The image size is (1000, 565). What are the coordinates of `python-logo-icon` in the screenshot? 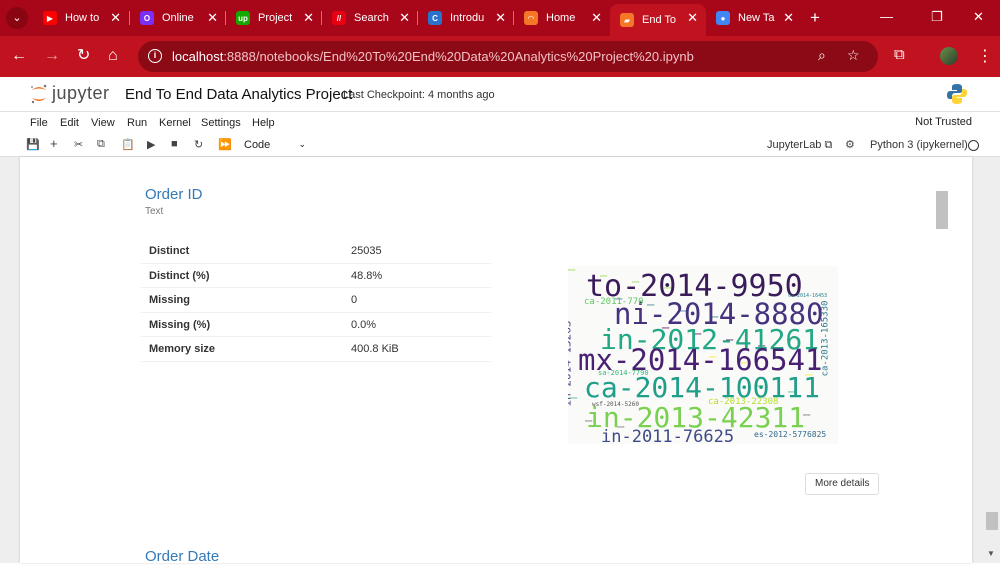 It's located at (957, 94).